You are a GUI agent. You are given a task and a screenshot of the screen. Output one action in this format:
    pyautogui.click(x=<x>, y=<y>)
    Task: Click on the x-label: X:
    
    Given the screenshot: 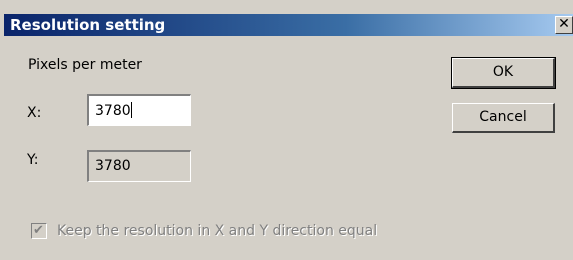 What is the action you would take?
    pyautogui.click(x=34, y=113)
    